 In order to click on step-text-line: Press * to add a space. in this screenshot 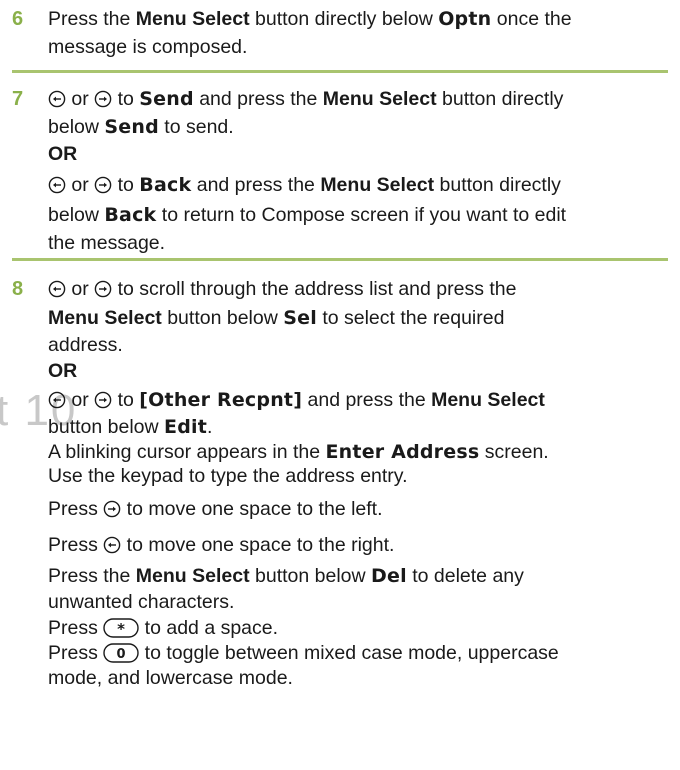, I will do `click(163, 628)`.